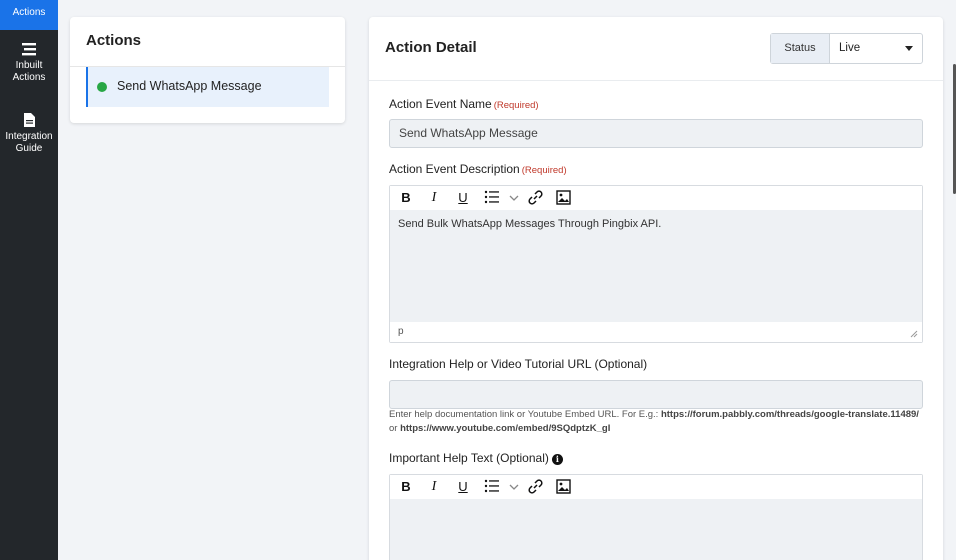  Describe the element at coordinates (102, 87) in the screenshot. I see `status-dot-icon` at that location.